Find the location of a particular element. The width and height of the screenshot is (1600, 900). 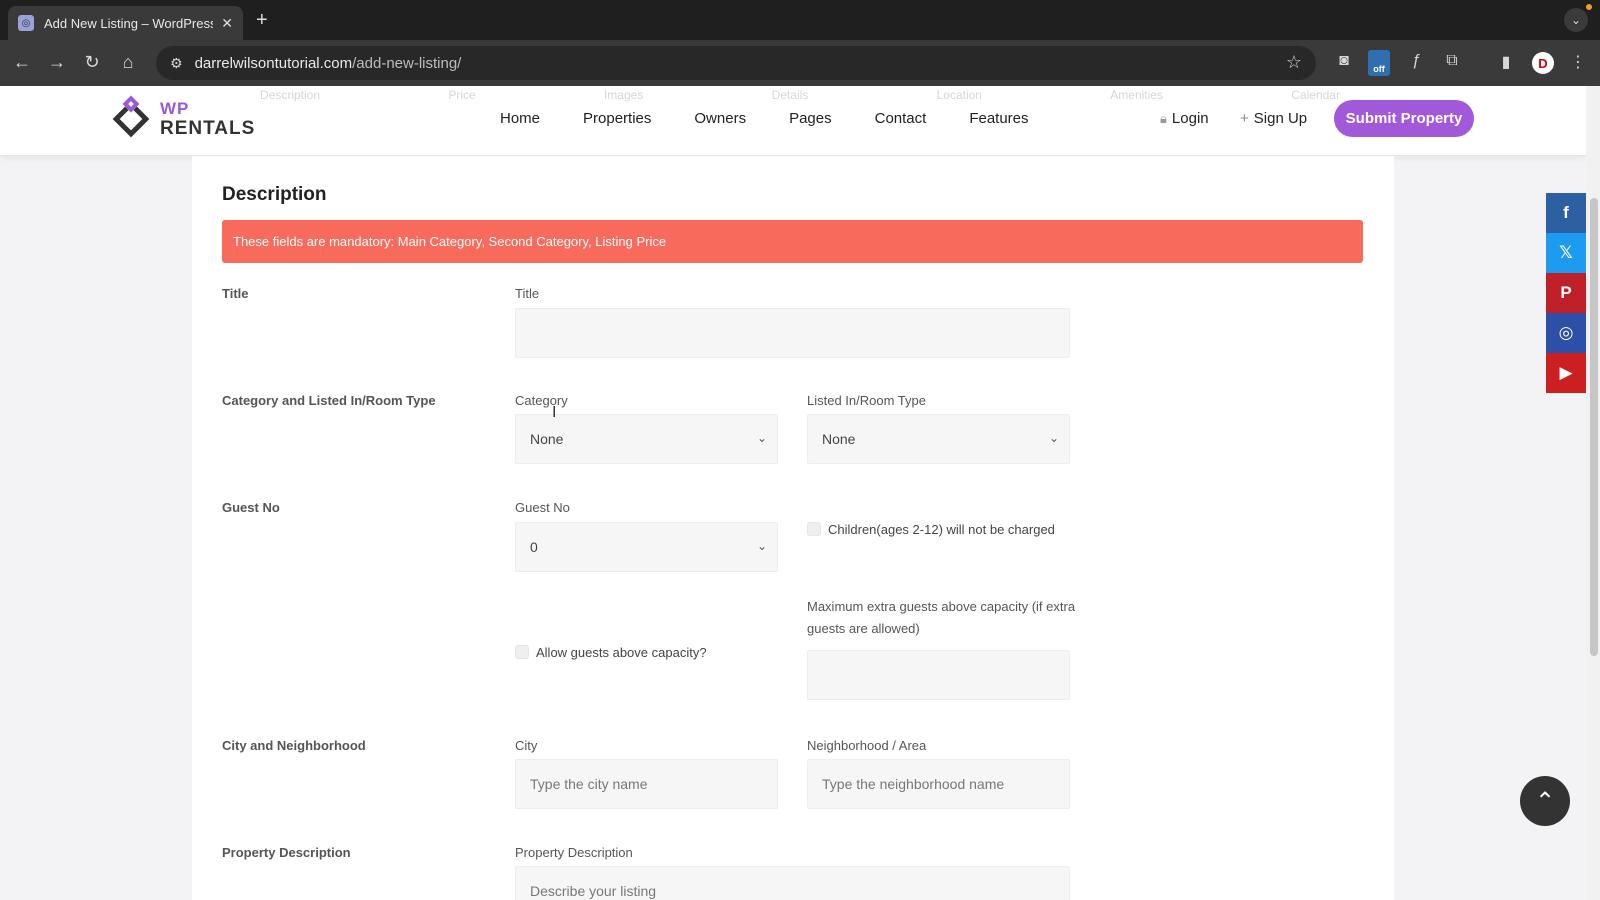

nav-properties: Properties is located at coordinates (617, 118).